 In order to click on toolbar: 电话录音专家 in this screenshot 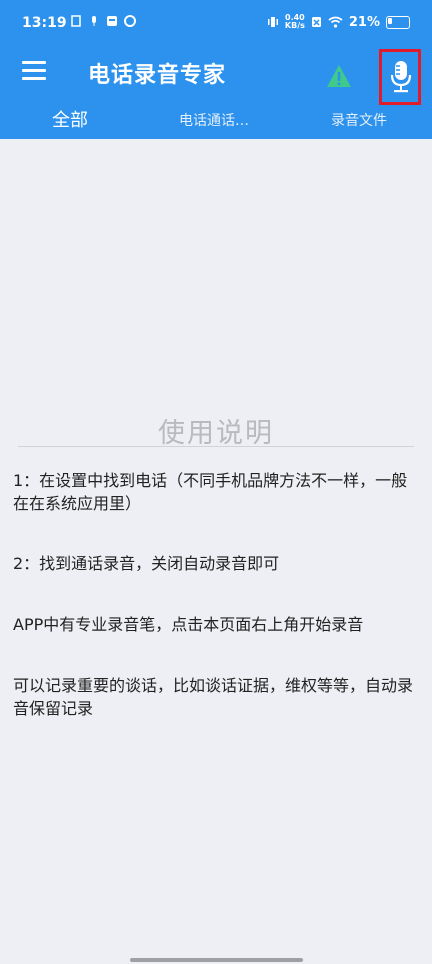, I will do `click(216, 77)`.